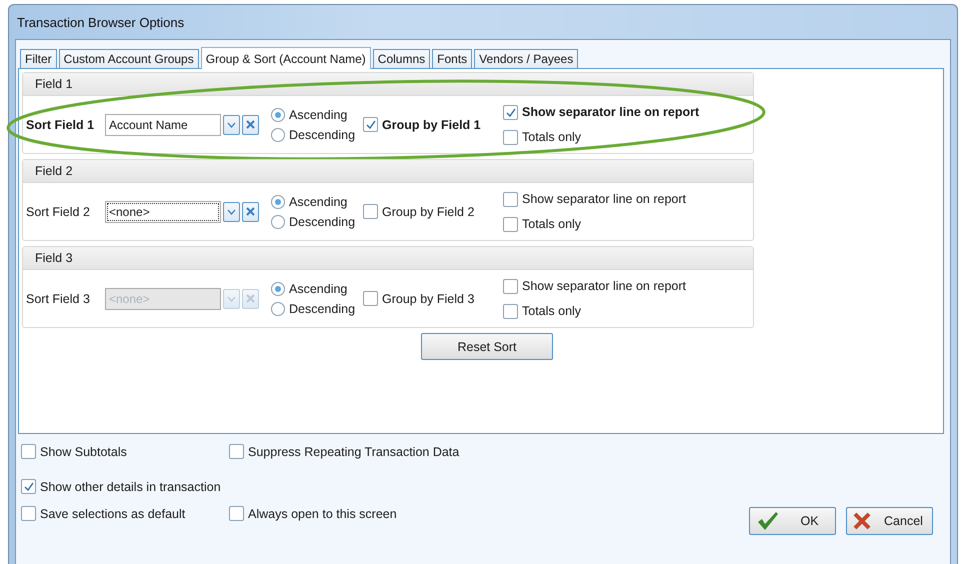 This screenshot has width=966, height=564. Describe the element at coordinates (354, 451) in the screenshot. I see `checkbox-label: Suppress Repeating Transaction Data` at that location.